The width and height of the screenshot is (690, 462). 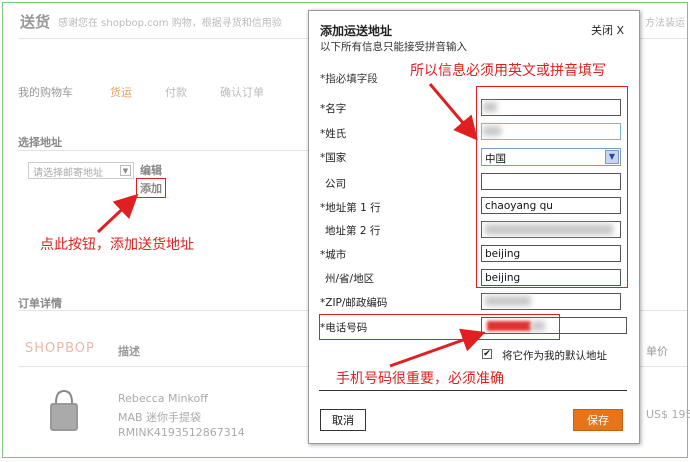 I want to click on pinyin-annotation: 所以信息必须用英文或拼音填写, so click(x=508, y=71).